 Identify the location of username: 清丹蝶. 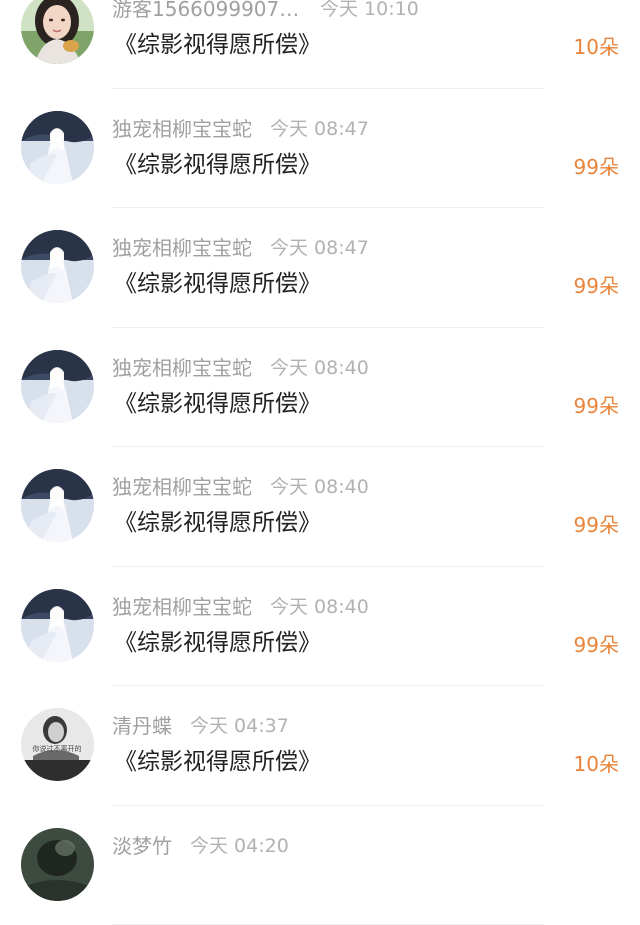
(142, 726).